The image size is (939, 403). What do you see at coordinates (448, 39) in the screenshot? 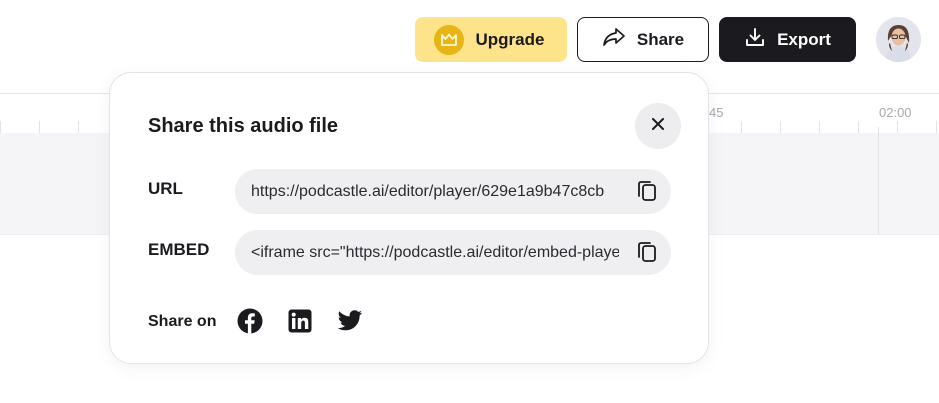
I see `crown-icon` at bounding box center [448, 39].